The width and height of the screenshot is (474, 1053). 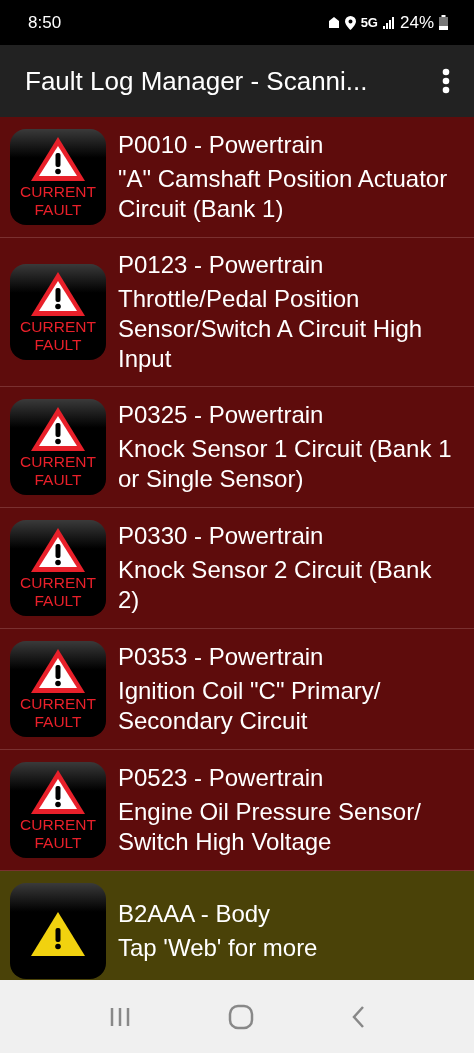 What do you see at coordinates (195, 914) in the screenshot?
I see `fault-code: B2AAA - Body` at bounding box center [195, 914].